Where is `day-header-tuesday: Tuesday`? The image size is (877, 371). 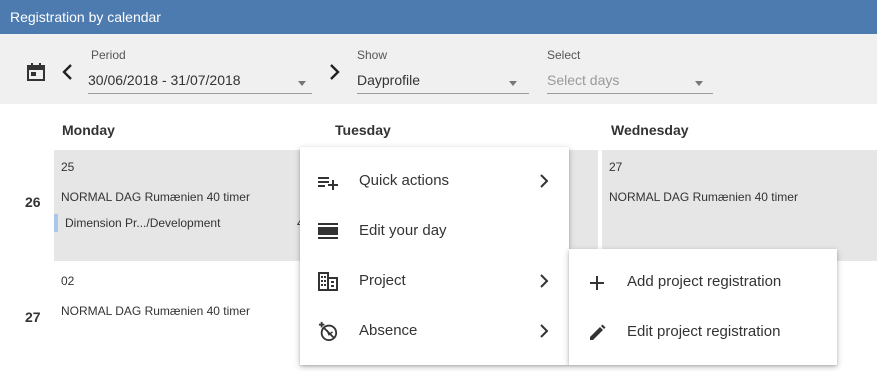 day-header-tuesday: Tuesday is located at coordinates (363, 130).